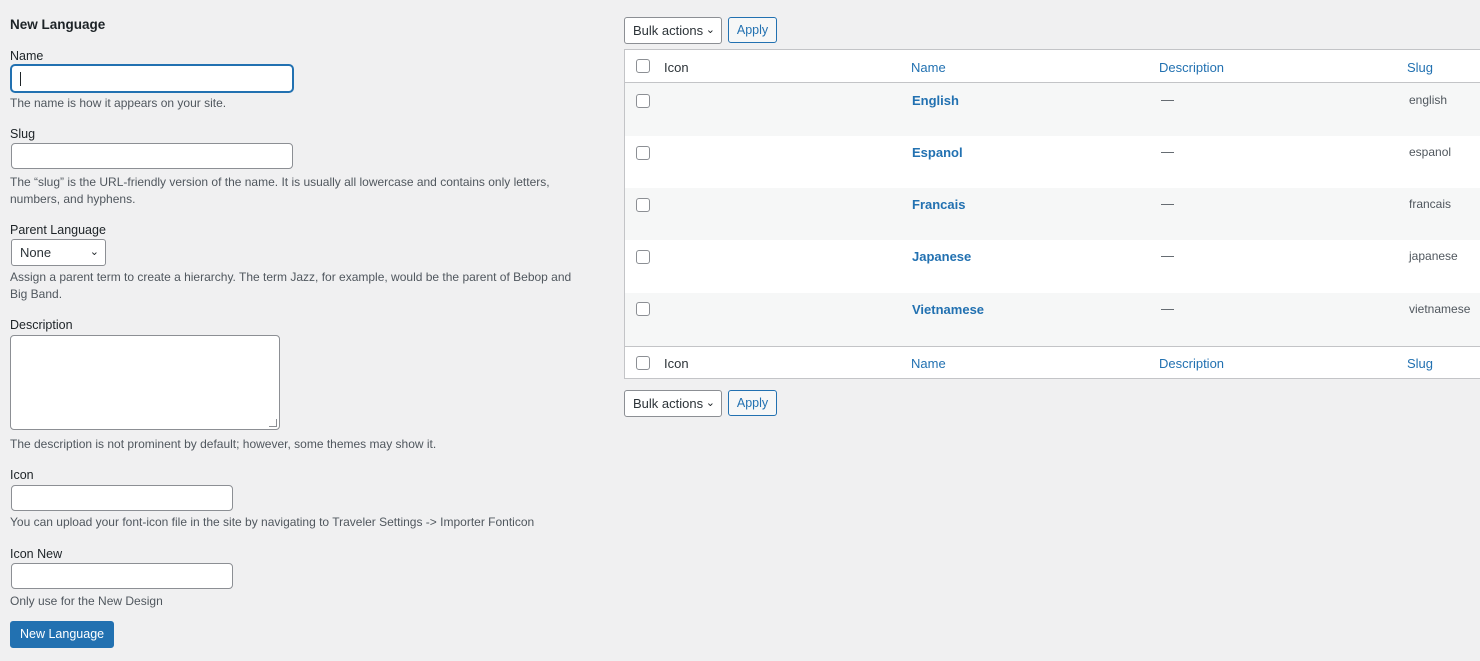 The width and height of the screenshot is (1480, 661). What do you see at coordinates (122, 576) in the screenshot?
I see `icon-new-input` at bounding box center [122, 576].